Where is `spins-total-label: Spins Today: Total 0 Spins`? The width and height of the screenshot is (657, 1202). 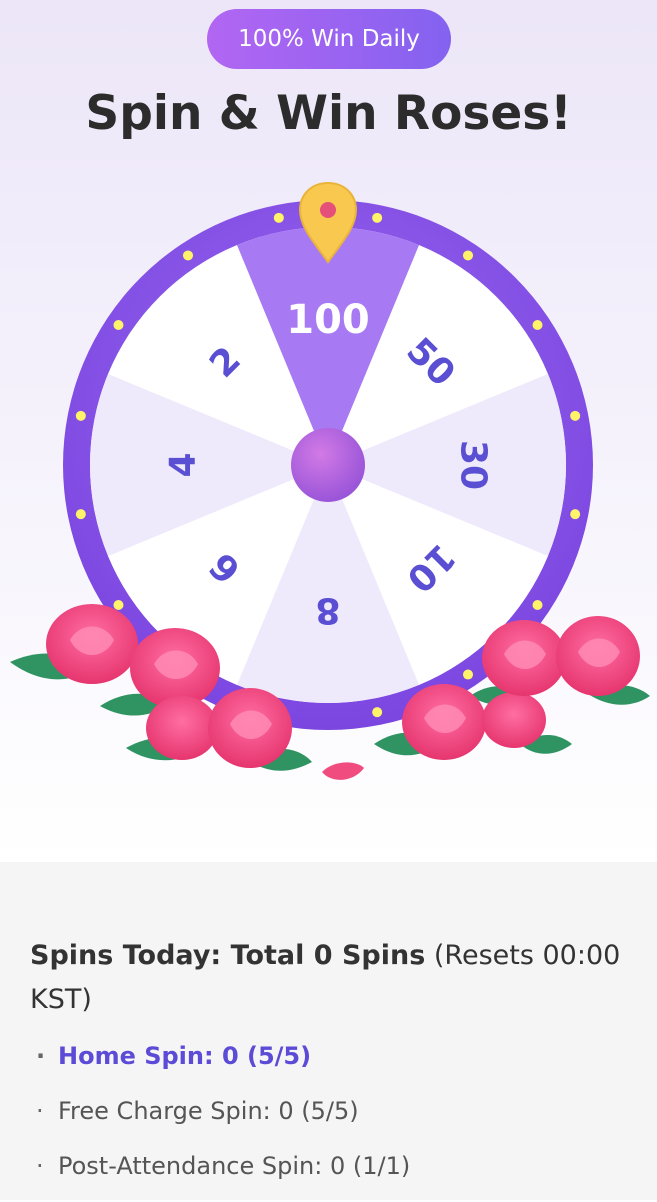
spins-total-label: Spins Today: Total 0 Spins is located at coordinates (228, 955).